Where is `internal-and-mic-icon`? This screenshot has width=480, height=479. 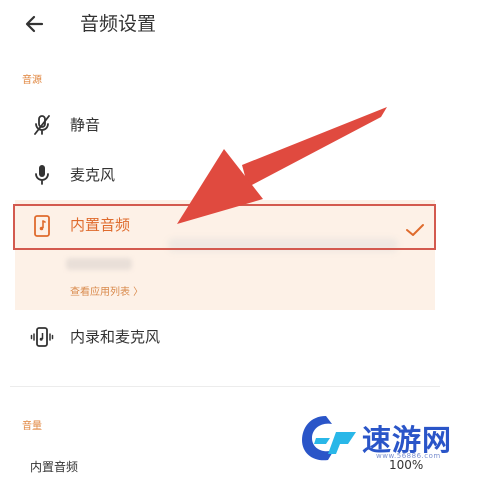
internal-and-mic-icon is located at coordinates (42, 337).